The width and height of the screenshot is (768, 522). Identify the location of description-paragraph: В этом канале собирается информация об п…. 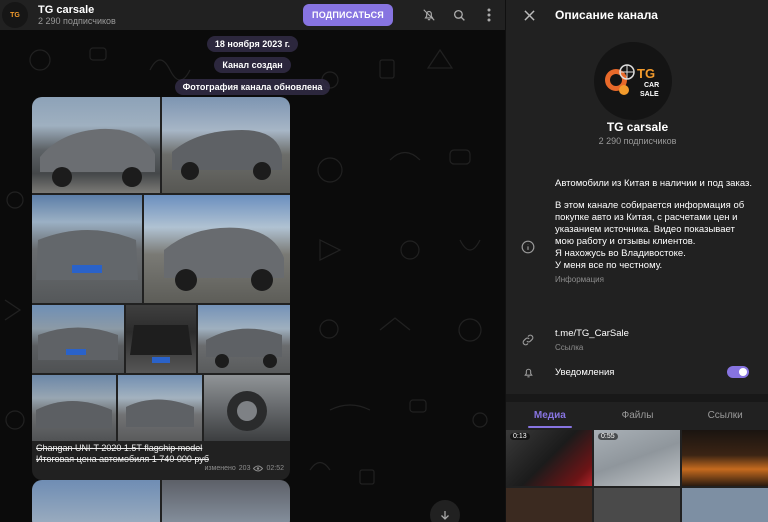
(650, 223).